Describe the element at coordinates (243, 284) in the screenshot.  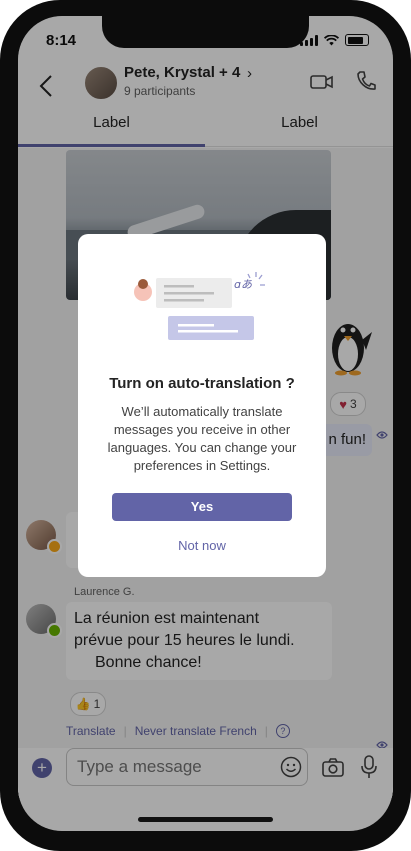
I see `translation-language-label: ɑあ` at that location.